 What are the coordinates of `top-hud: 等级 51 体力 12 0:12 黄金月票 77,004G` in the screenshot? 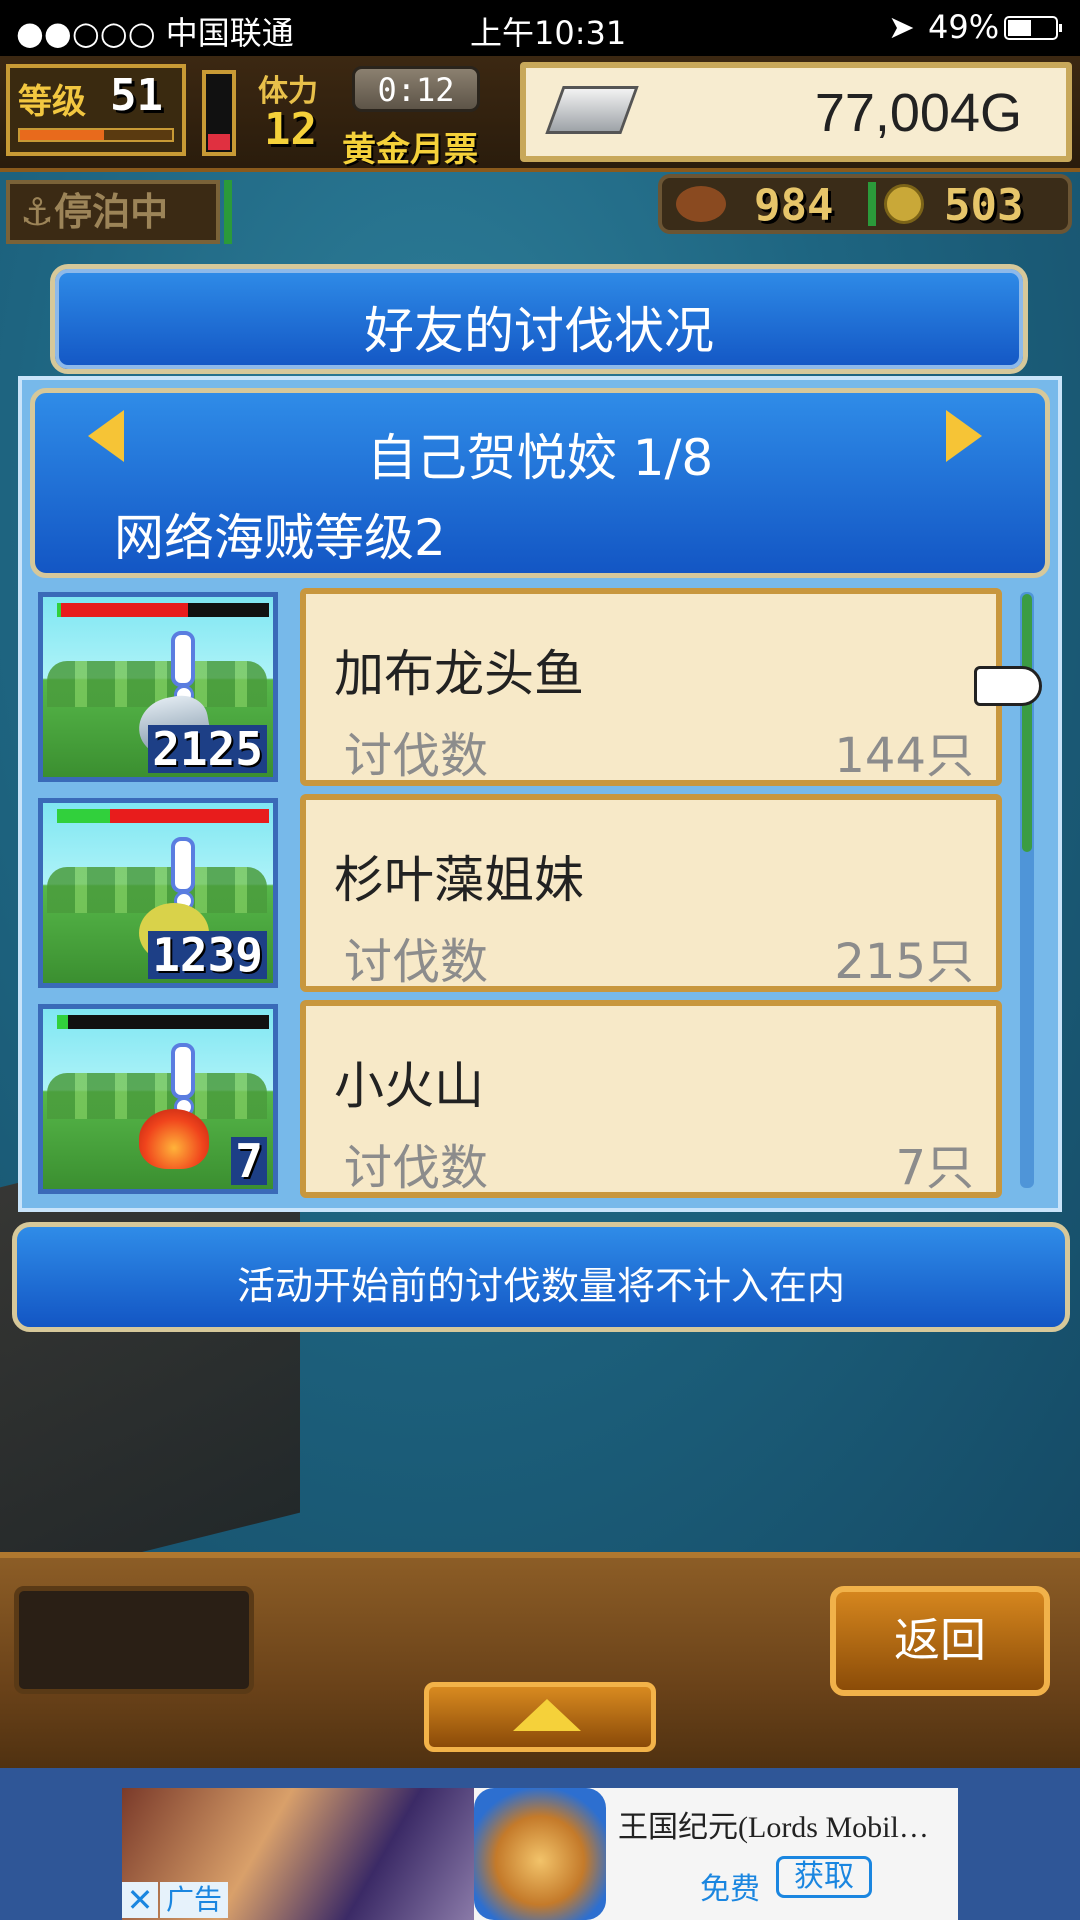 It's located at (540, 114).